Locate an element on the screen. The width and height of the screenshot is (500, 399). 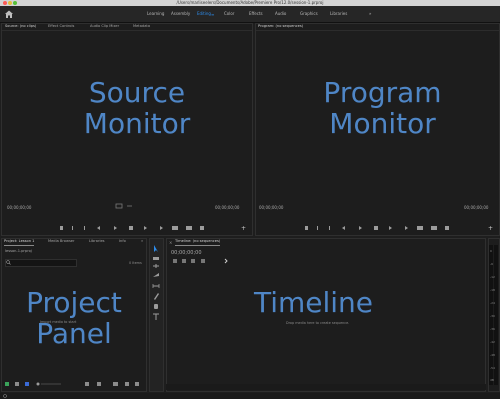
tab-audio-clip-mixer: Audio Clip Mixer is located at coordinates (104, 26).